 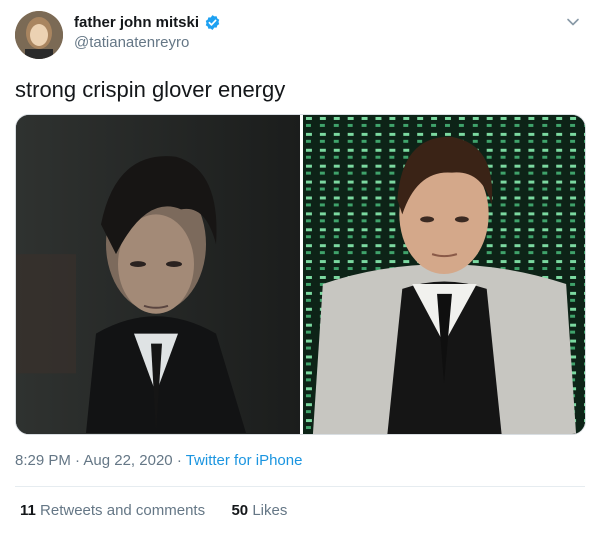 I want to click on retweets-stat: 11 Retweets and comments, so click(x=114, y=510).